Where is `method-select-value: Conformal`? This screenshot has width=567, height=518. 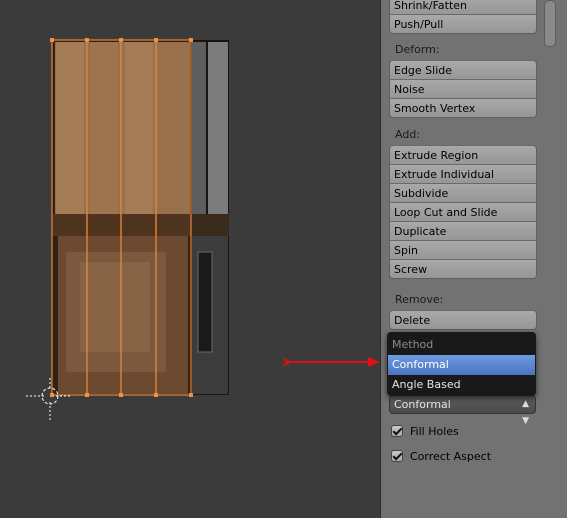
method-select-value: Conformal is located at coordinates (422, 404).